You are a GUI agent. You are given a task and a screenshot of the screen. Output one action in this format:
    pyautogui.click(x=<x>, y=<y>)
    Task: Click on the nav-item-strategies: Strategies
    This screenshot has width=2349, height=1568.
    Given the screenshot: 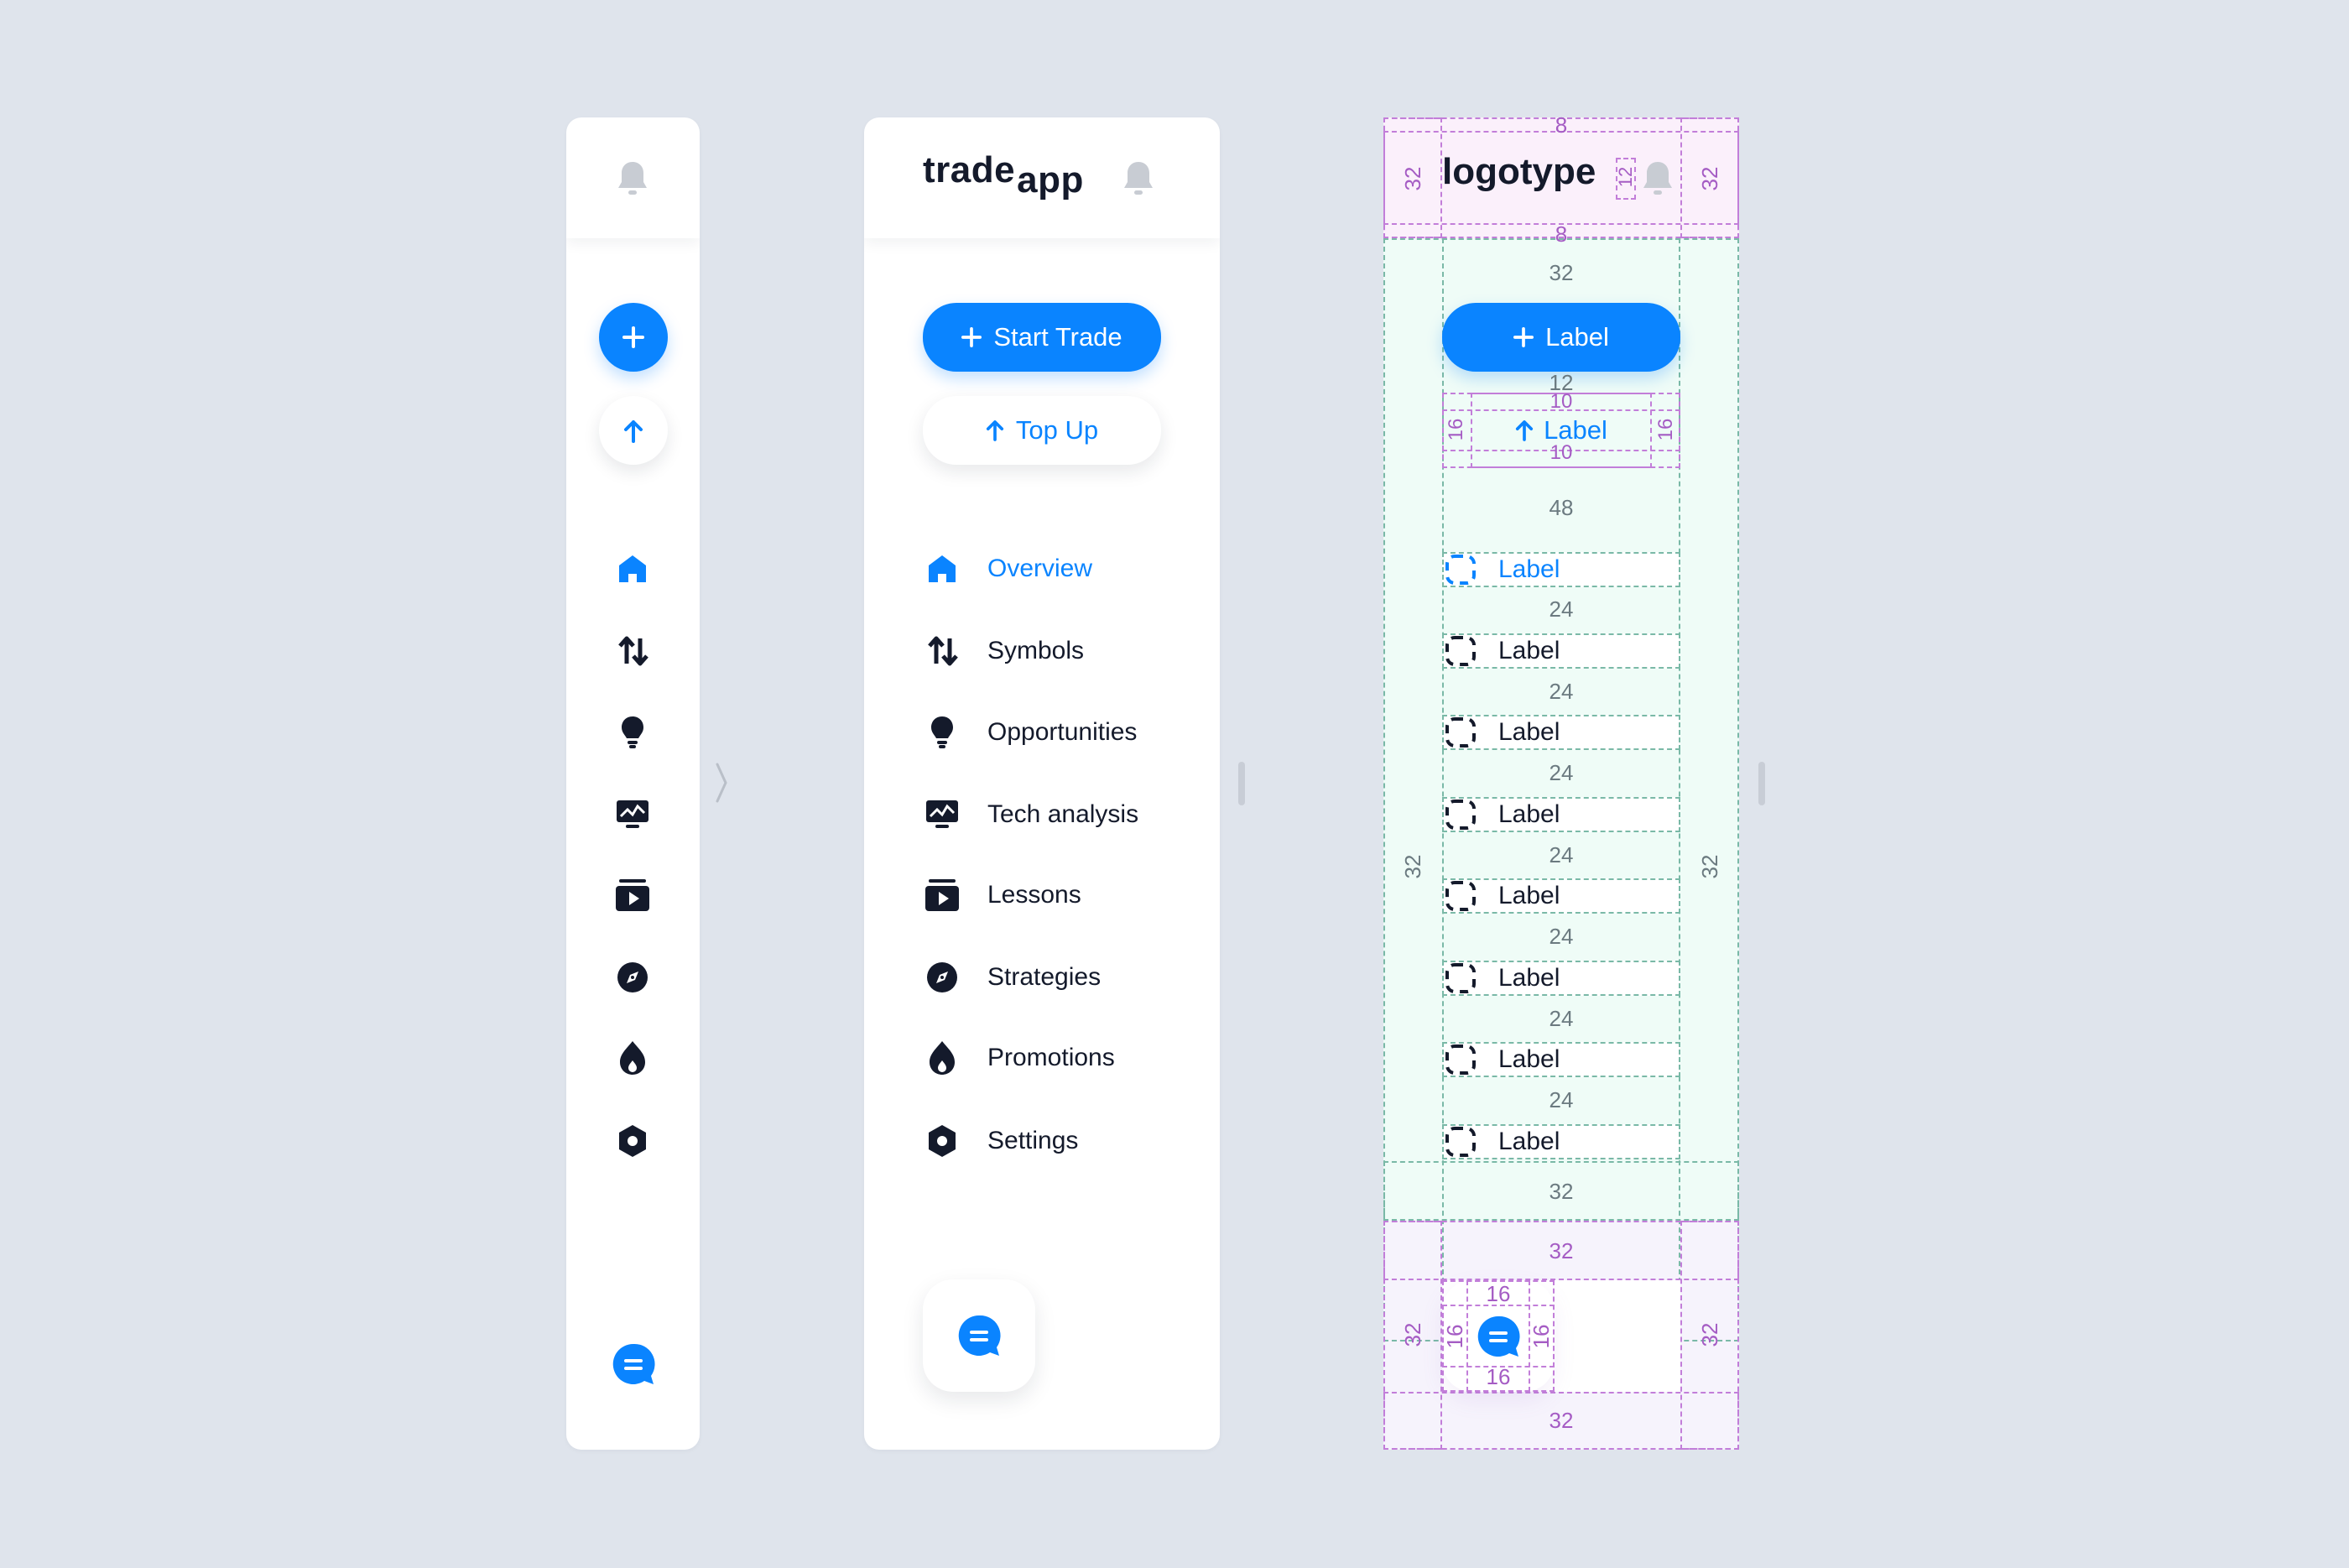 What is the action you would take?
    pyautogui.click(x=1013, y=977)
    